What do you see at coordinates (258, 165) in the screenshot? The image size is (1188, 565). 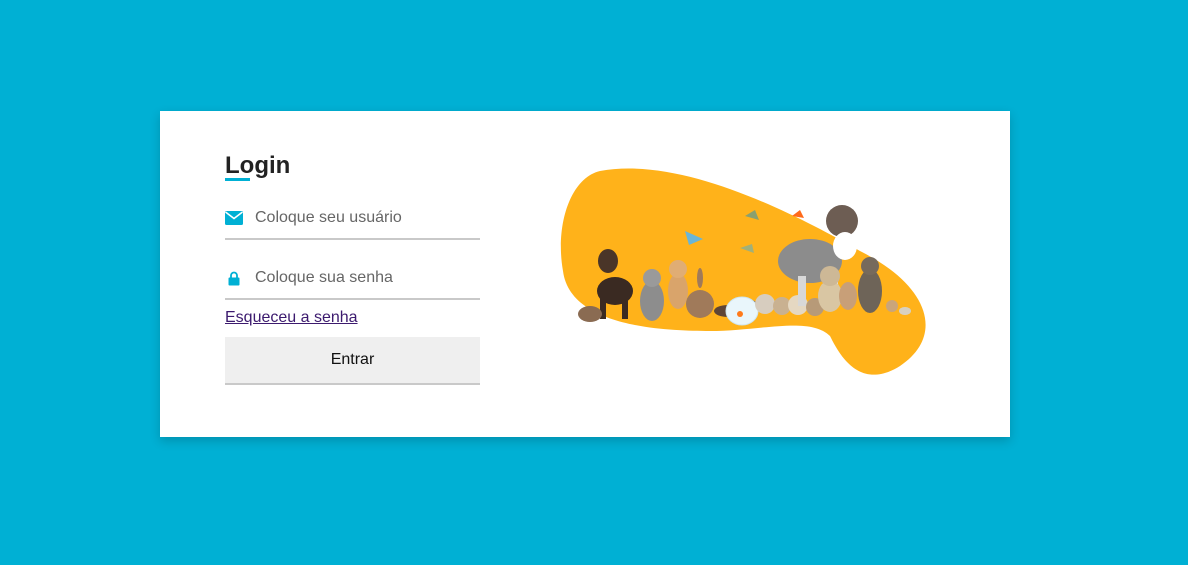 I see `login-title: Login` at bounding box center [258, 165].